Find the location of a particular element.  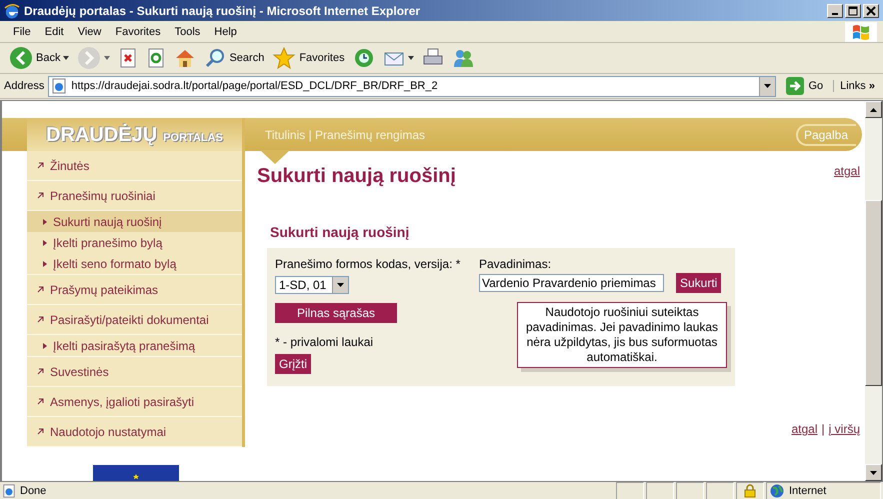

sidebar-subitem: Įkelti seno formato bylą is located at coordinates (134, 263).